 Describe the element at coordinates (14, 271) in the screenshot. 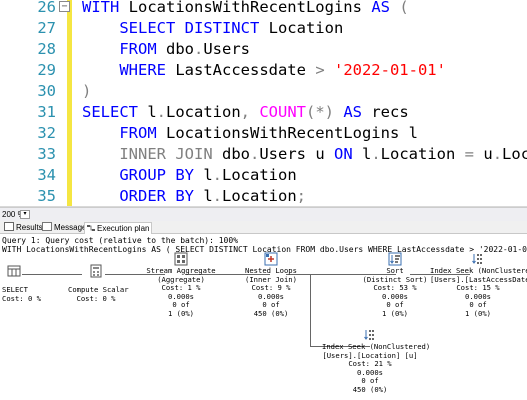

I see `select-op-icon` at that location.